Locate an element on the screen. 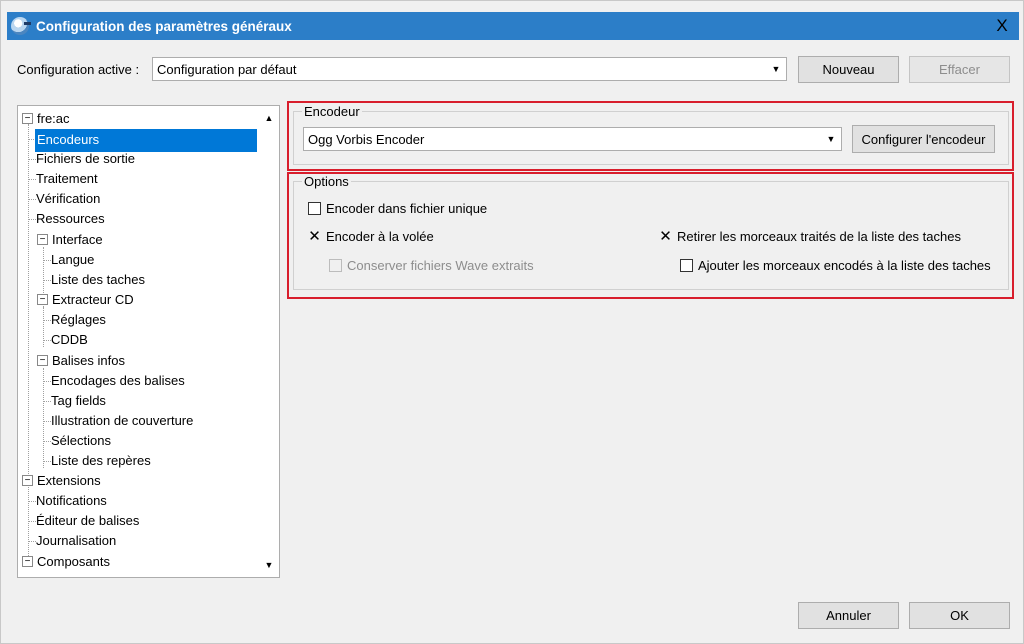 This screenshot has width=1024, height=644. encoder-select-value: Ogg Vorbis Encoder is located at coordinates (366, 139).